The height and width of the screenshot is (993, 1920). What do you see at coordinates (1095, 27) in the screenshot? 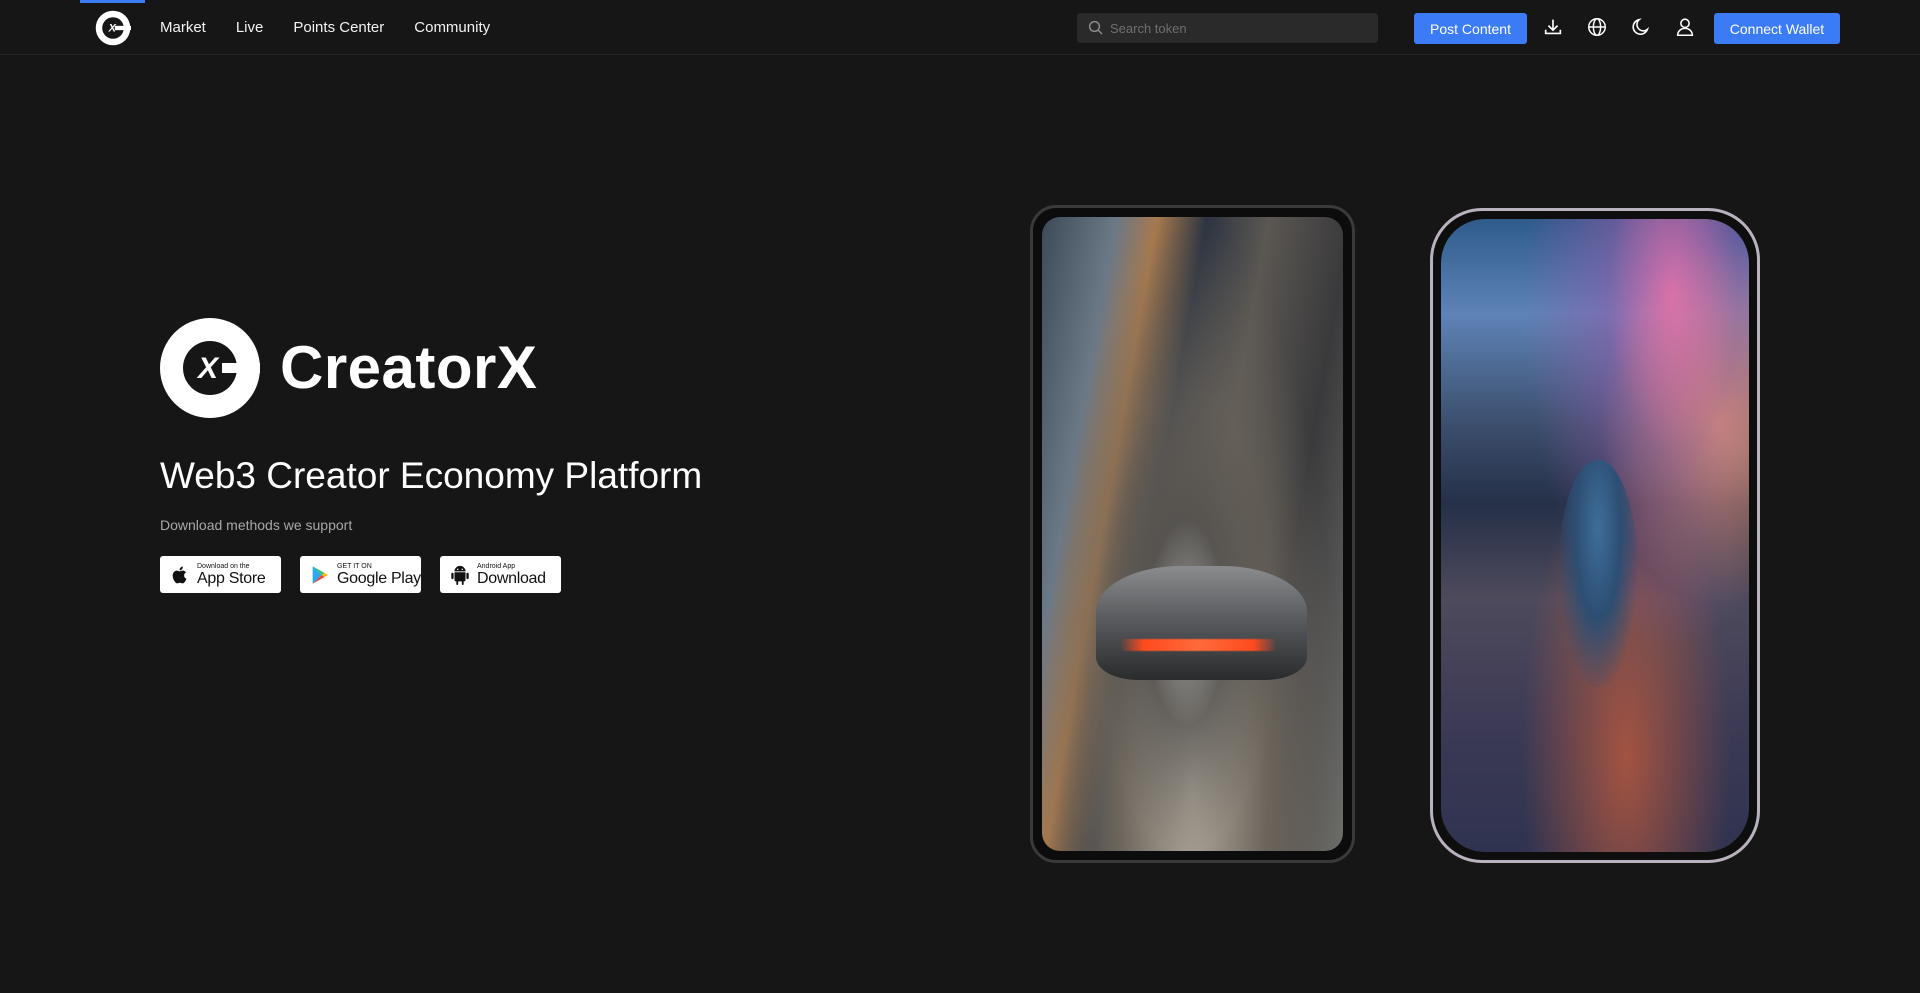
I see `search-icon` at bounding box center [1095, 27].